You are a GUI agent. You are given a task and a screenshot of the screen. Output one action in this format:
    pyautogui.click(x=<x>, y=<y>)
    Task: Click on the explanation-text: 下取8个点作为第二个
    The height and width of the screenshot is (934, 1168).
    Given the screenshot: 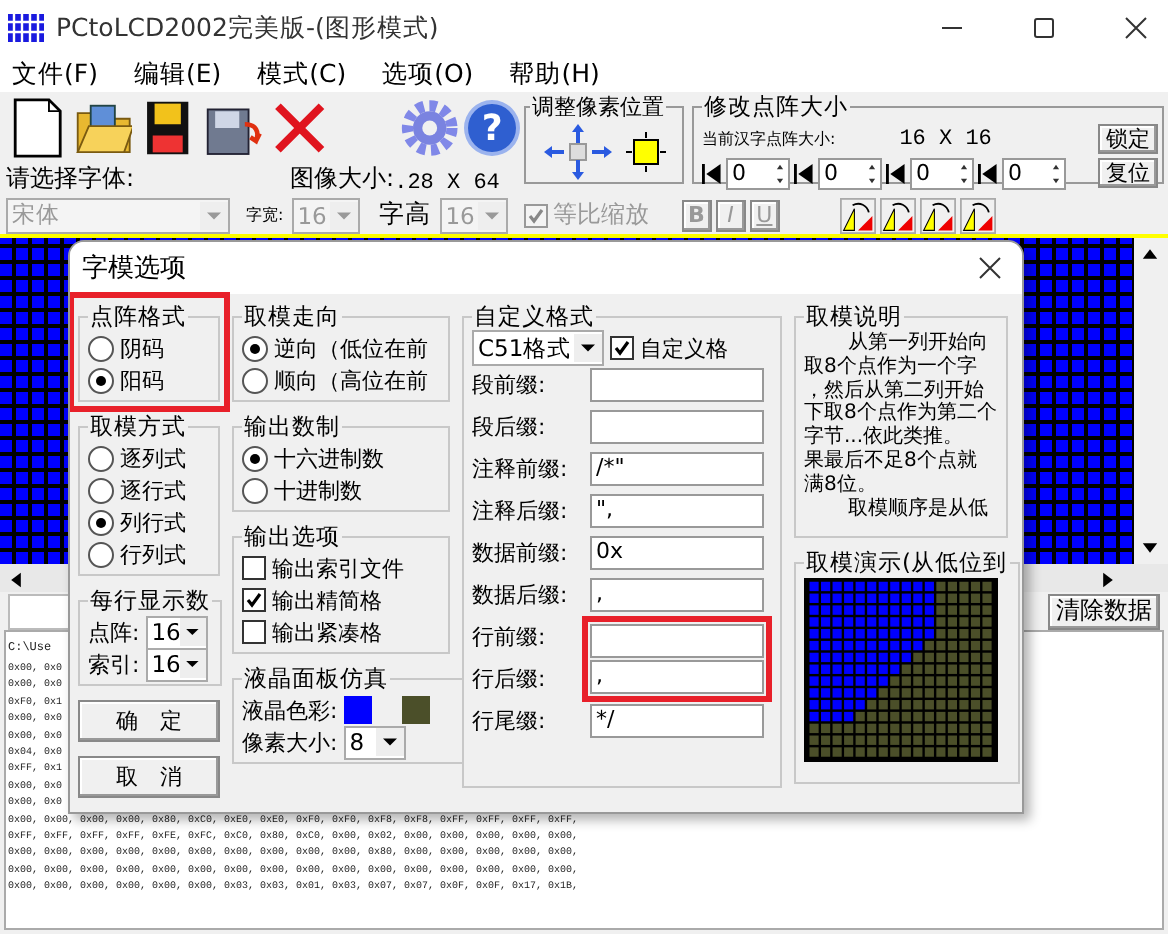 What is the action you would take?
    pyautogui.click(x=901, y=413)
    